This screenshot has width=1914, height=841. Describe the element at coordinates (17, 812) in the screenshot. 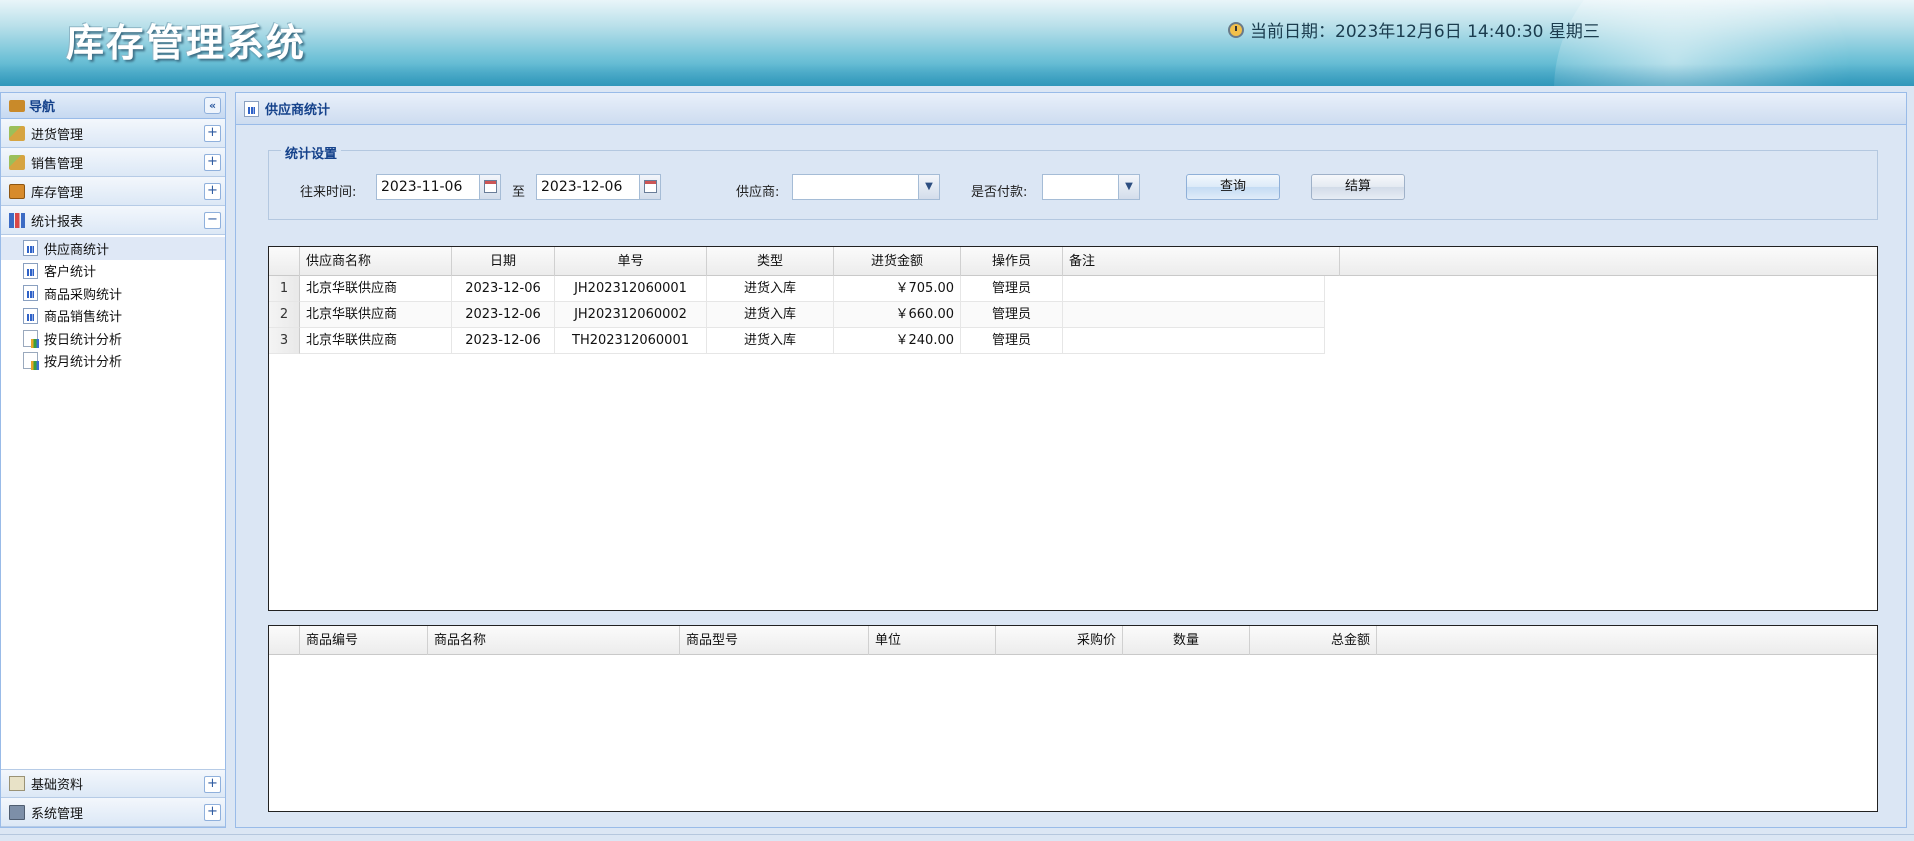

I see `monitor-icon` at that location.